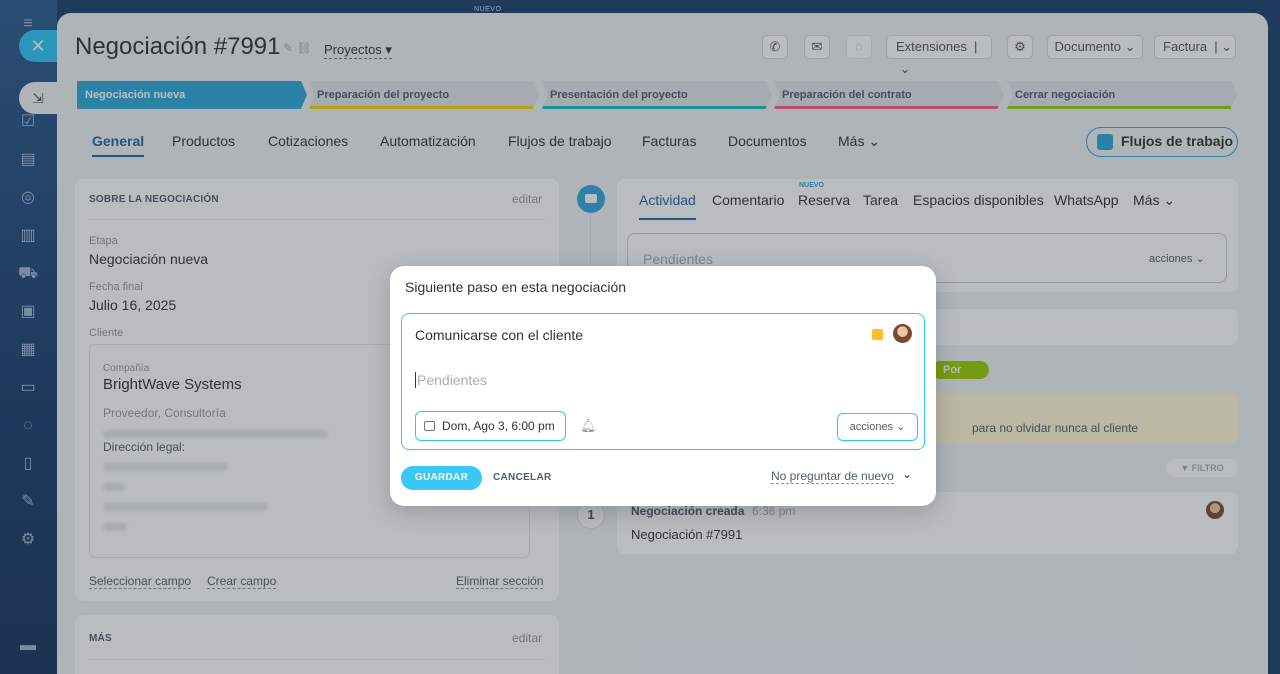 This screenshot has height=674, width=1280. I want to click on save-button: GUARDAR, so click(441, 478).